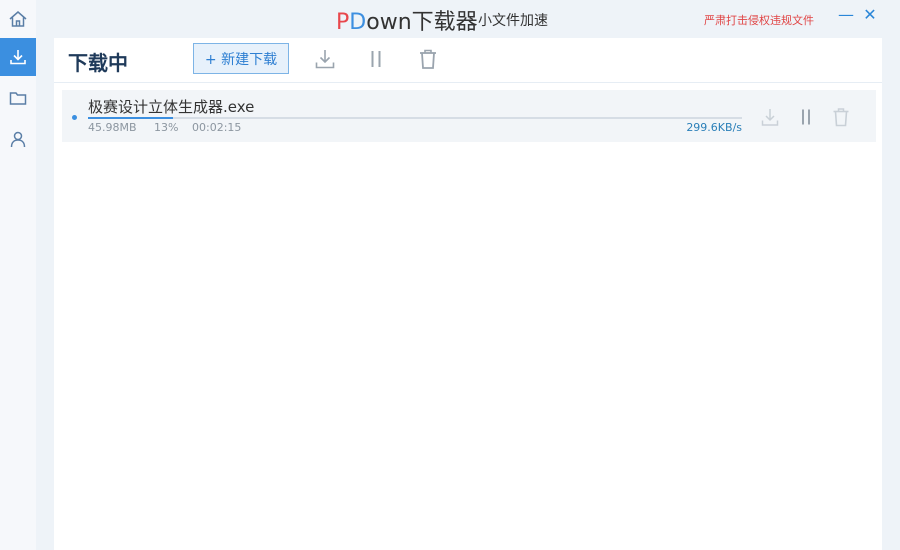 The height and width of the screenshot is (550, 900). I want to click on task-pause-button, so click(806, 117).